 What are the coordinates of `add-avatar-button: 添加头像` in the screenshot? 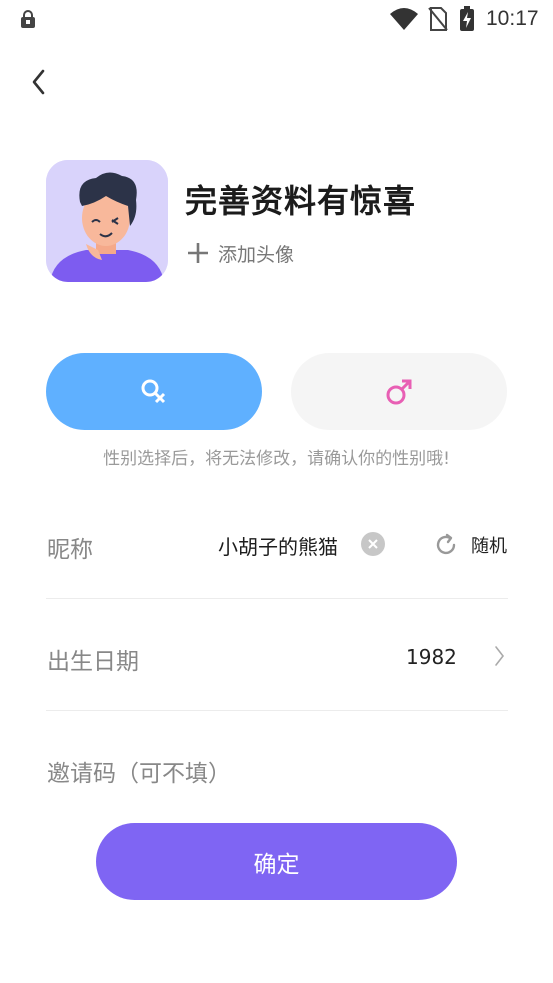 It's located at (240, 253).